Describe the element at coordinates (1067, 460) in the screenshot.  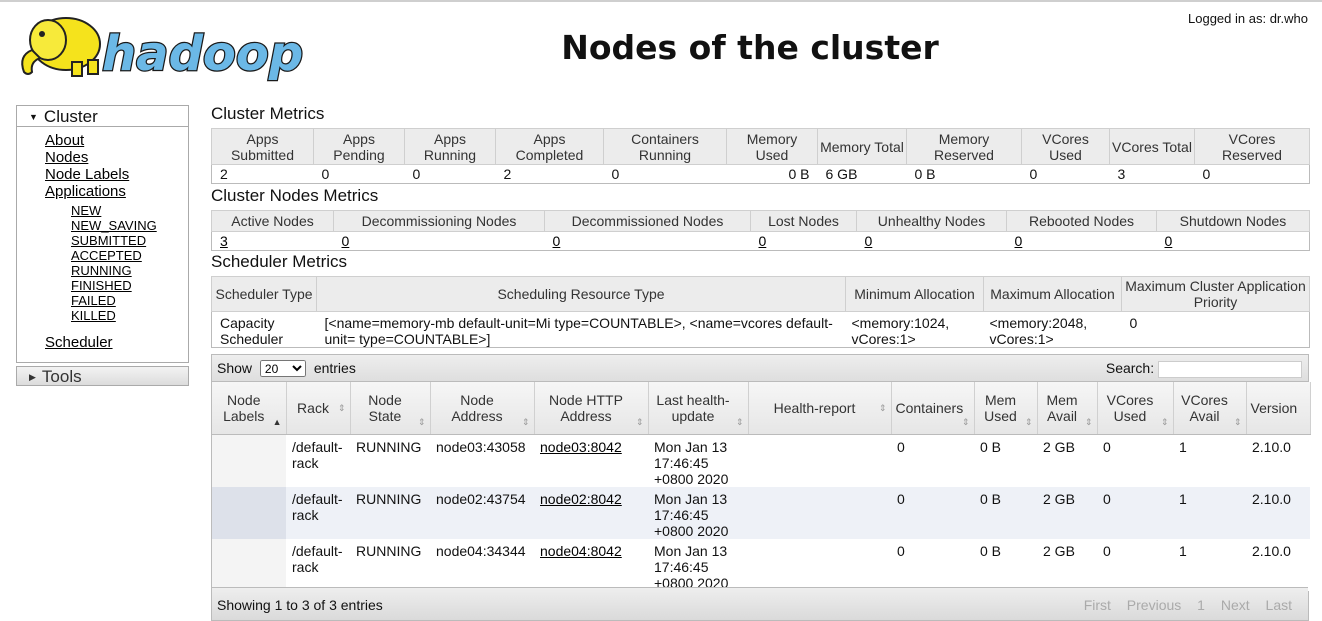
I see `cell-mem-avail: 2 GB` at that location.